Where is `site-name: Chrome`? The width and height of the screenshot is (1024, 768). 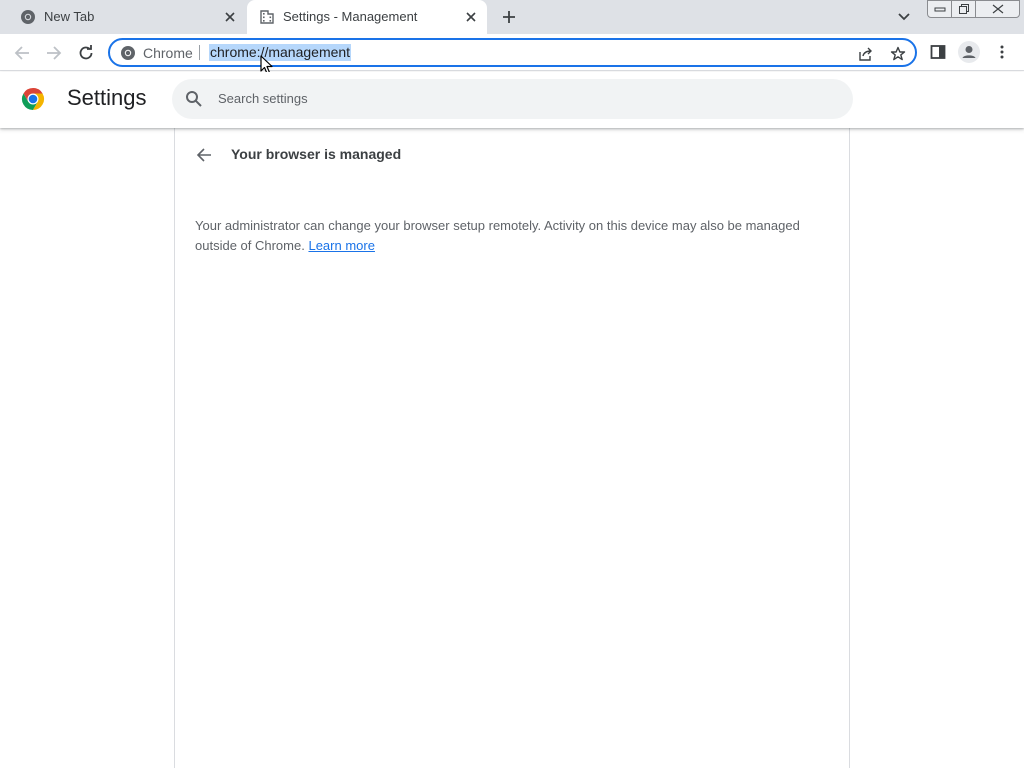
site-name: Chrome is located at coordinates (168, 53).